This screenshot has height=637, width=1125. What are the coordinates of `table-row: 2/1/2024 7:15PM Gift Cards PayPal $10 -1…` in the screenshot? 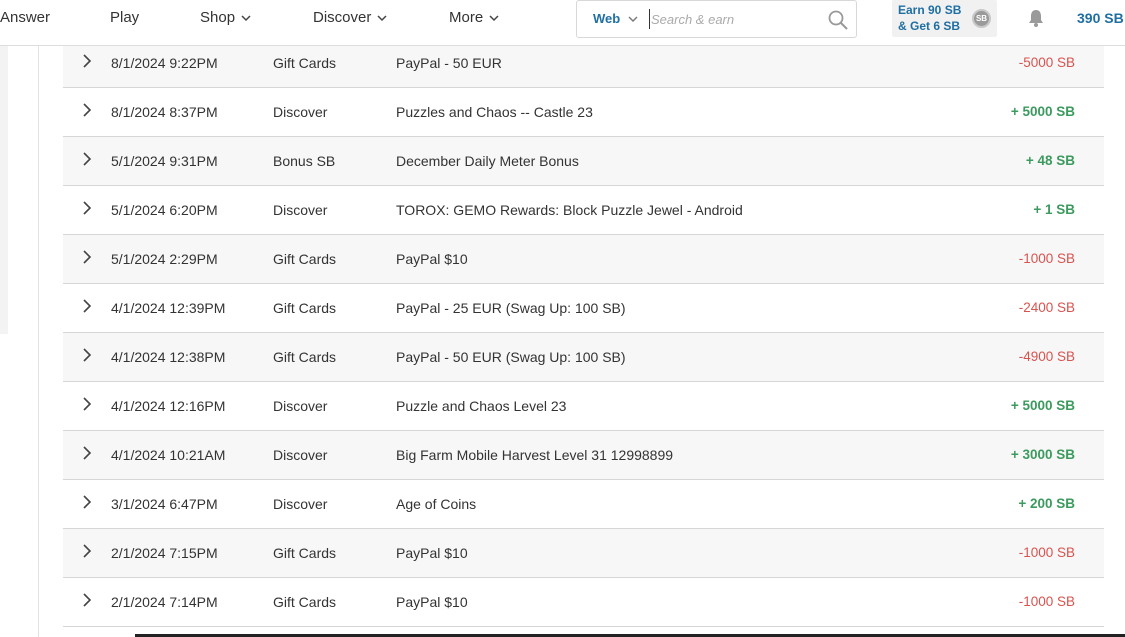 It's located at (583, 553).